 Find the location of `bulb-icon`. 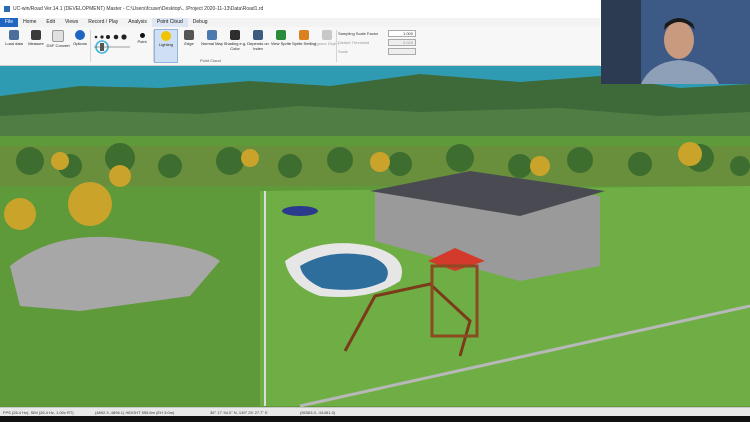

bulb-icon is located at coordinates (166, 36).